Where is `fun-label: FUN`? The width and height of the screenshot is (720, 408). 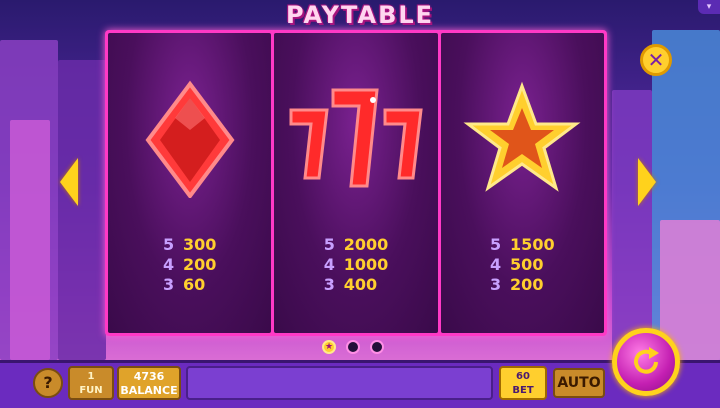
fun-label: FUN is located at coordinates (91, 390).